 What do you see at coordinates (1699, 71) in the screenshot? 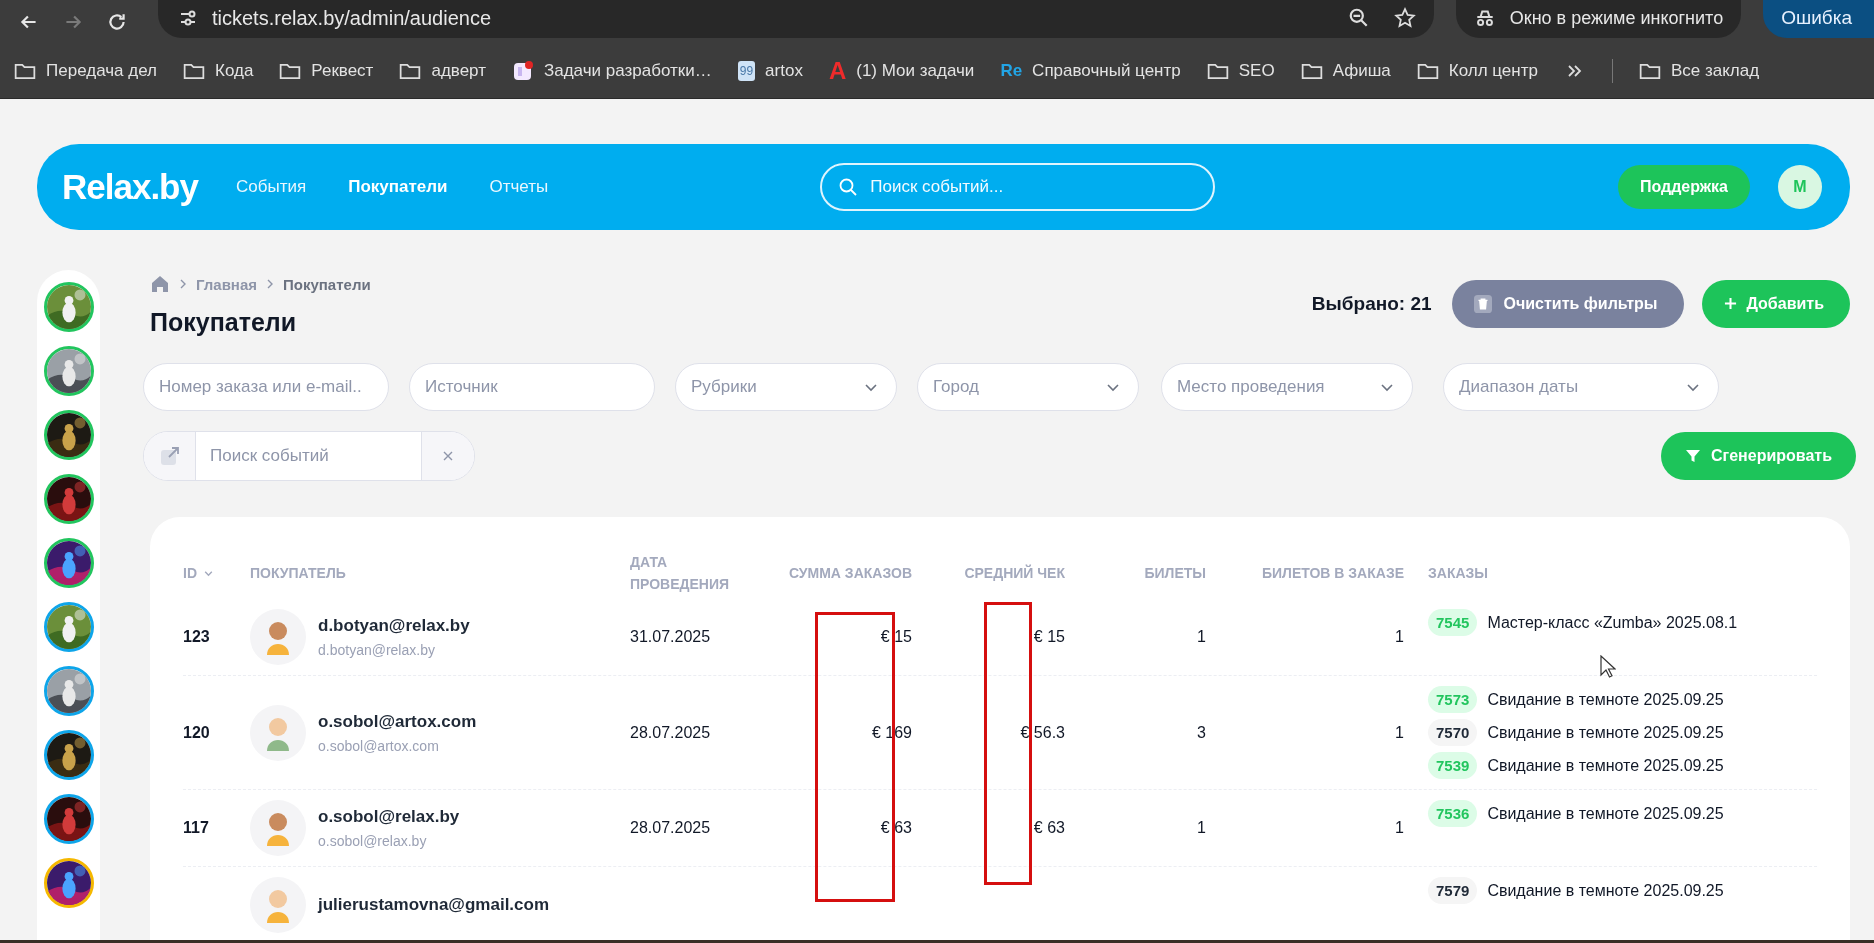
I see `bookmark: Все заклад` at bounding box center [1699, 71].